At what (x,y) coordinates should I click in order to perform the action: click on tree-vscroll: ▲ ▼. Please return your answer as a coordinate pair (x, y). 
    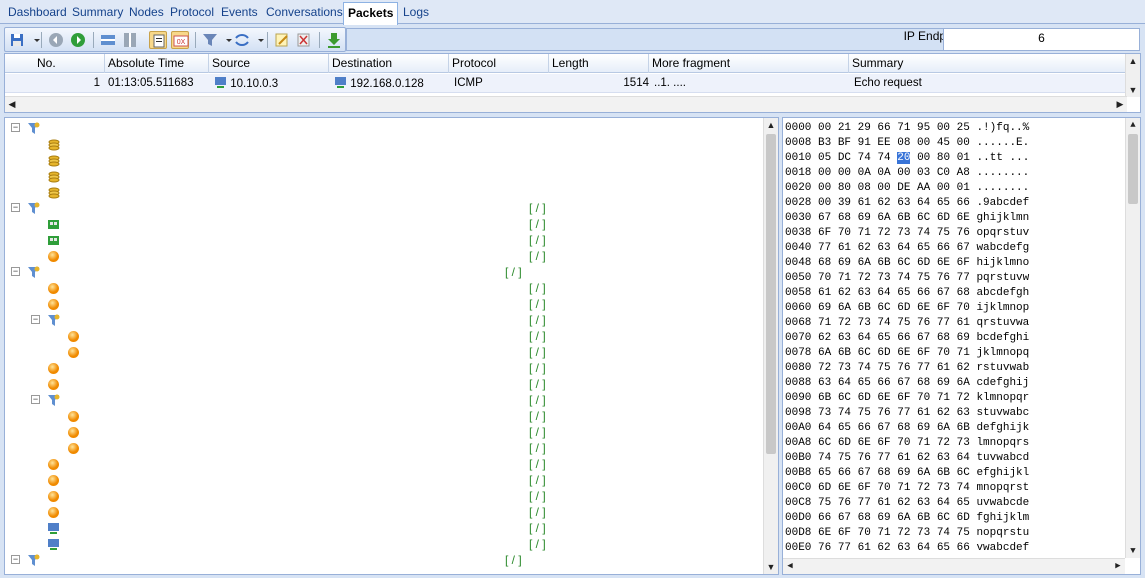
    Looking at the image, I should click on (770, 346).